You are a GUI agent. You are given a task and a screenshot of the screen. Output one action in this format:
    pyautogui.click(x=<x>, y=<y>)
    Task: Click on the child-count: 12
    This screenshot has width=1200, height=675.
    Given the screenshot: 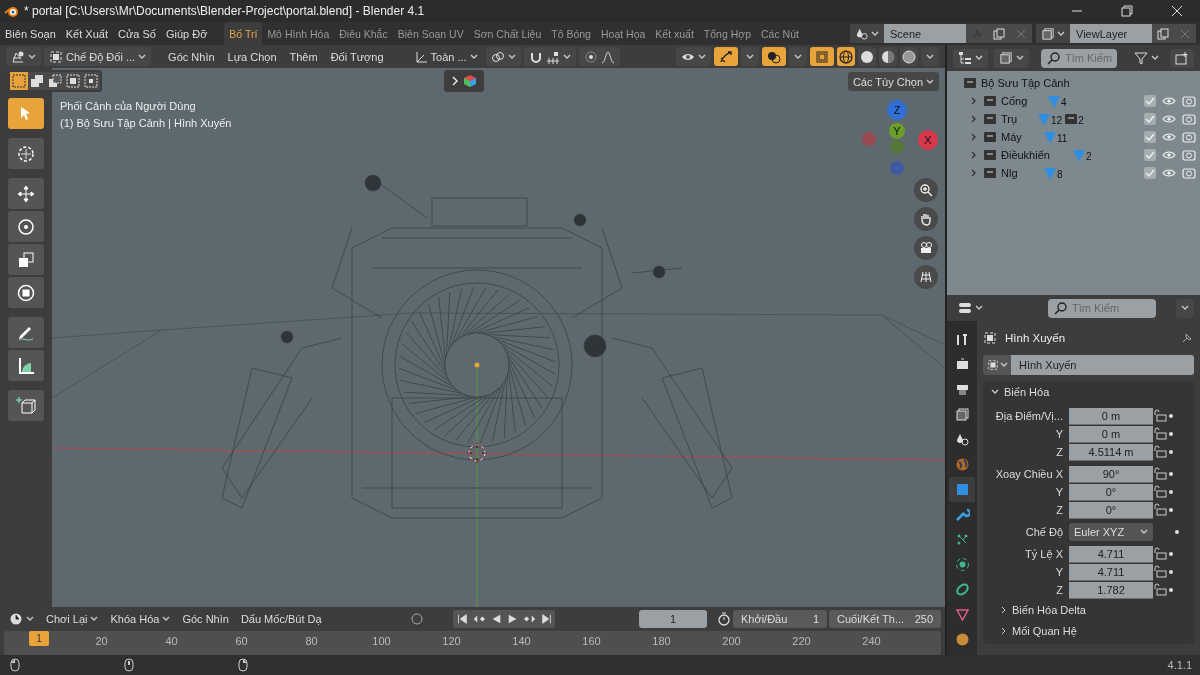 What is the action you would take?
    pyautogui.click(x=1057, y=120)
    